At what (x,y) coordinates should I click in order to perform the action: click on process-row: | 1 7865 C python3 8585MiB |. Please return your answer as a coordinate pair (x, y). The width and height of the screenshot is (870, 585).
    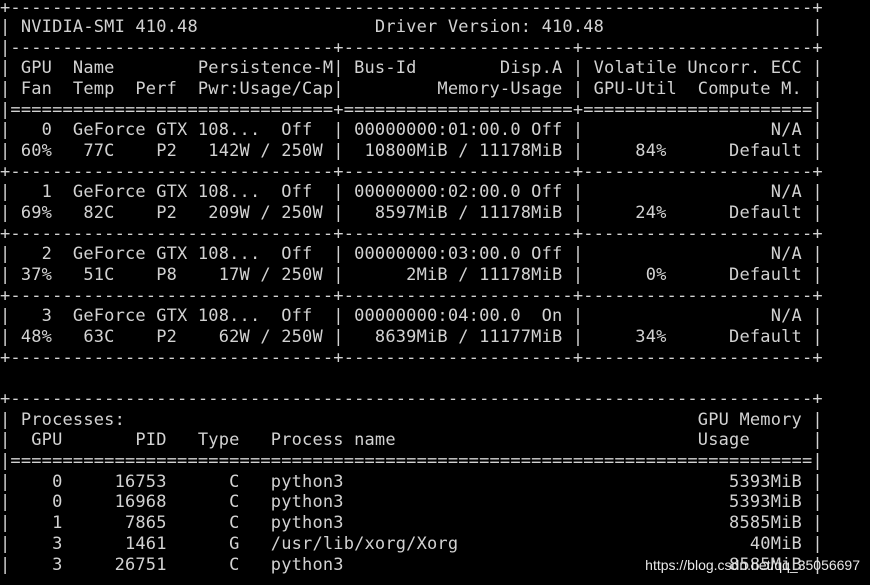
    Looking at the image, I should click on (411, 523).